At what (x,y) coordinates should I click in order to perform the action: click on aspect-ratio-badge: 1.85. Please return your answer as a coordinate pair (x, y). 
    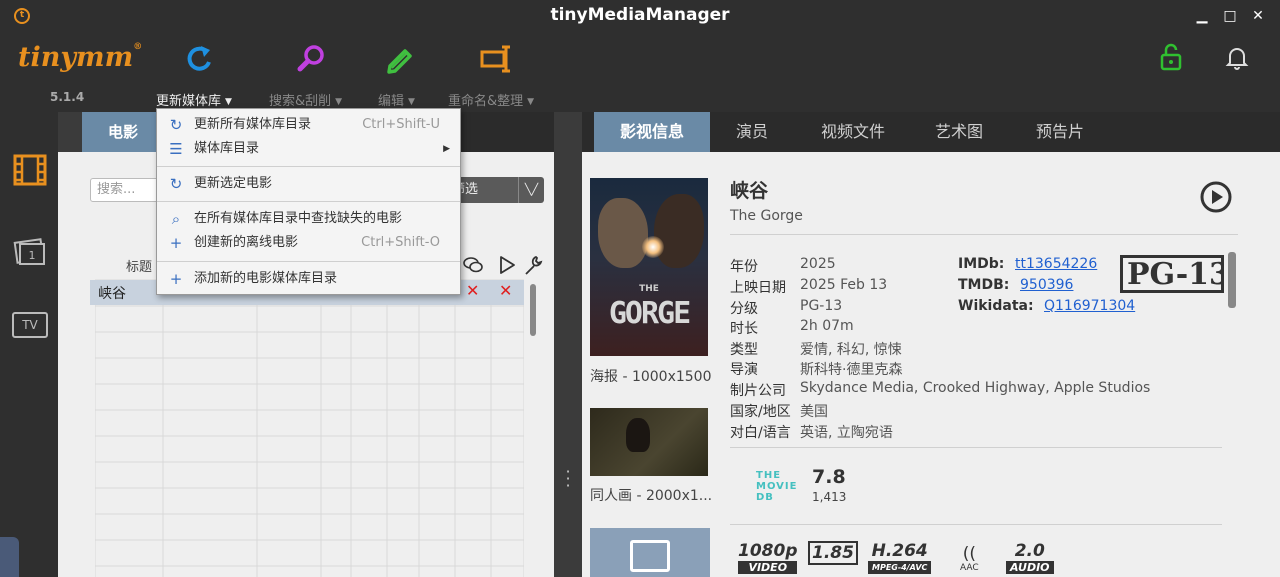
    Looking at the image, I should click on (833, 553).